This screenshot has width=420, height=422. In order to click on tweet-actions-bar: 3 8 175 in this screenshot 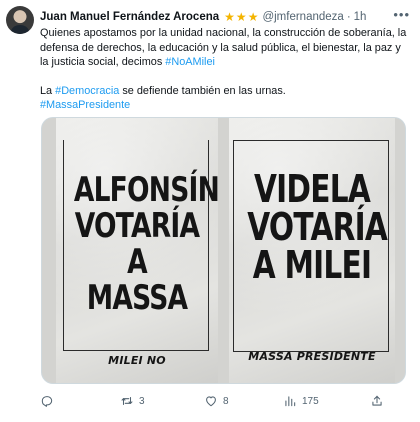, I will do `click(226, 401)`.